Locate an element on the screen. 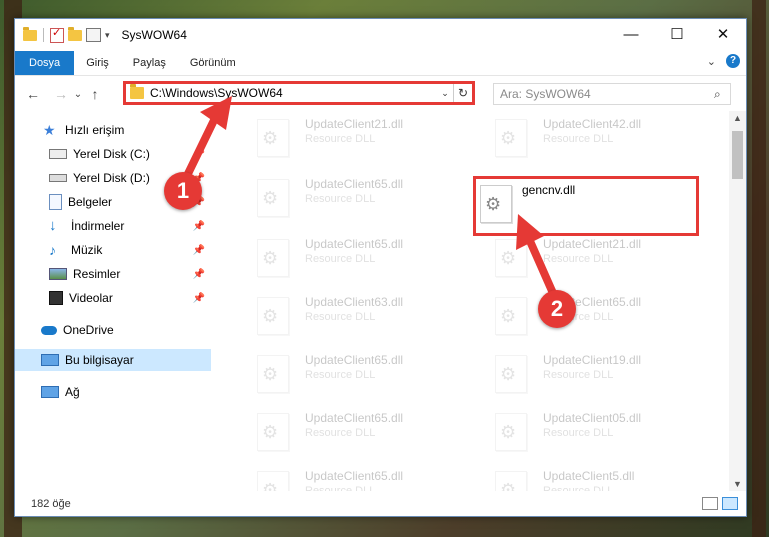 This screenshot has height=537, width=769. arrow-1-shaft is located at coordinates (201, 147).